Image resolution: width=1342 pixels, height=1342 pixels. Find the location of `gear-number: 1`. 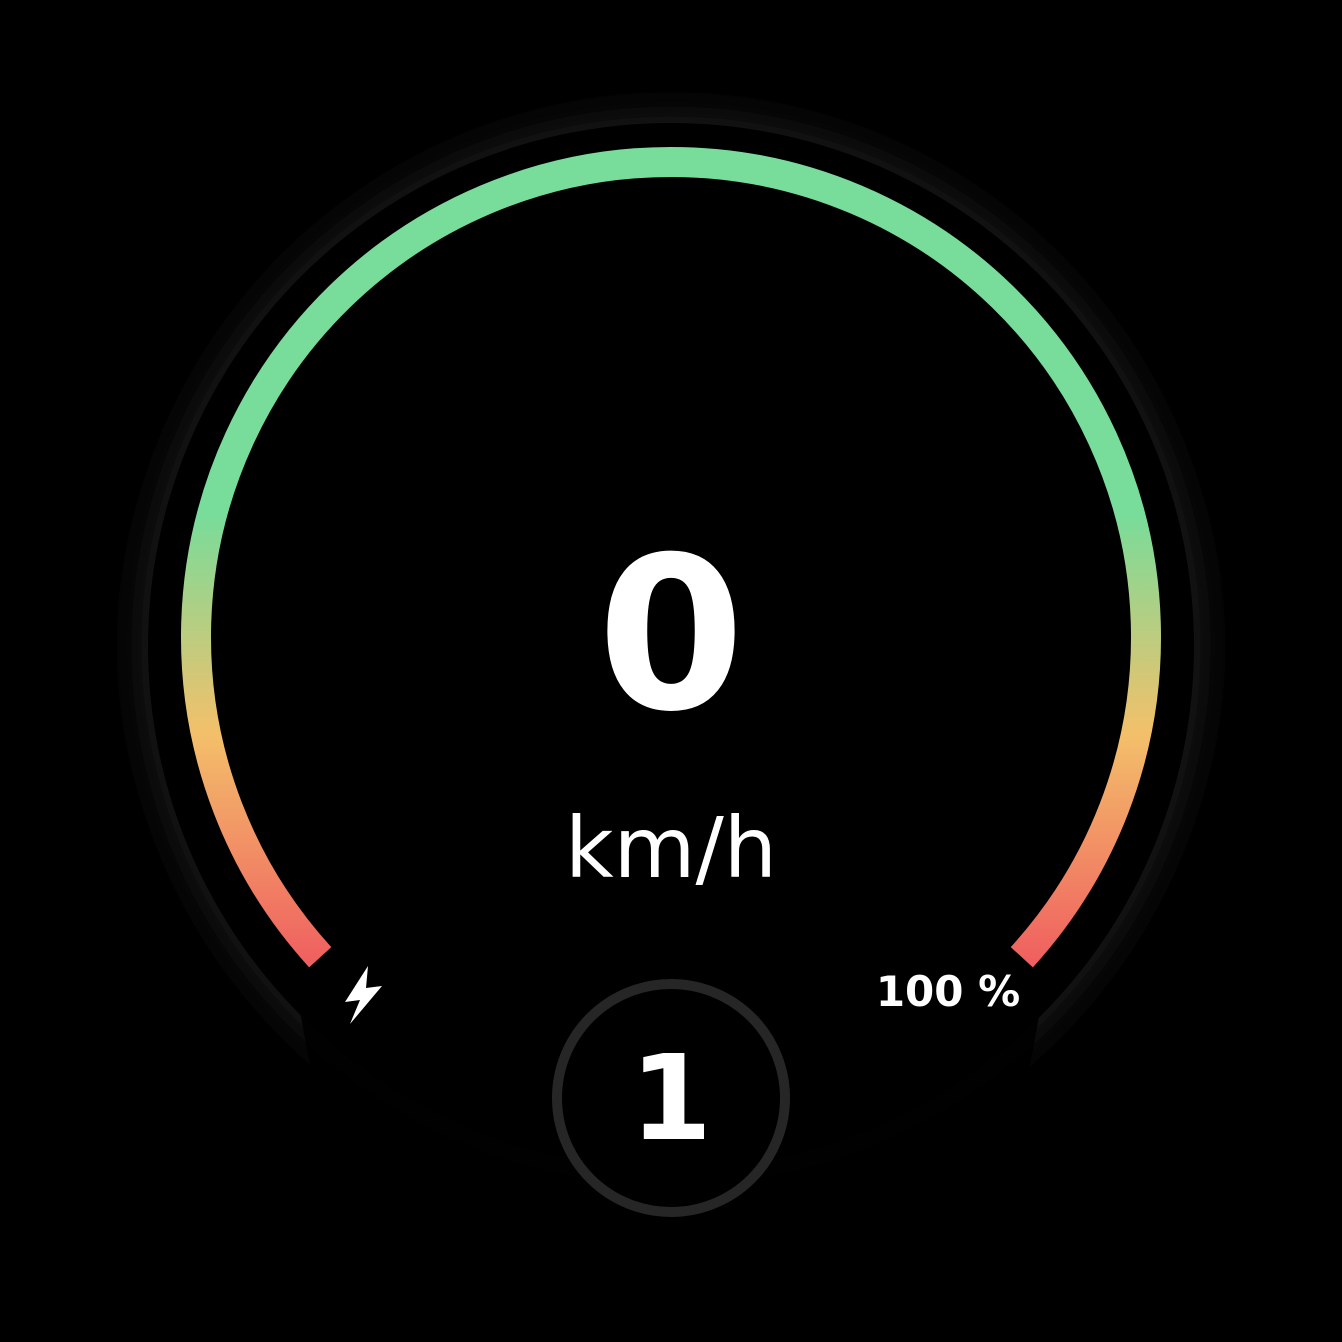

gear-number: 1 is located at coordinates (671, 1098).